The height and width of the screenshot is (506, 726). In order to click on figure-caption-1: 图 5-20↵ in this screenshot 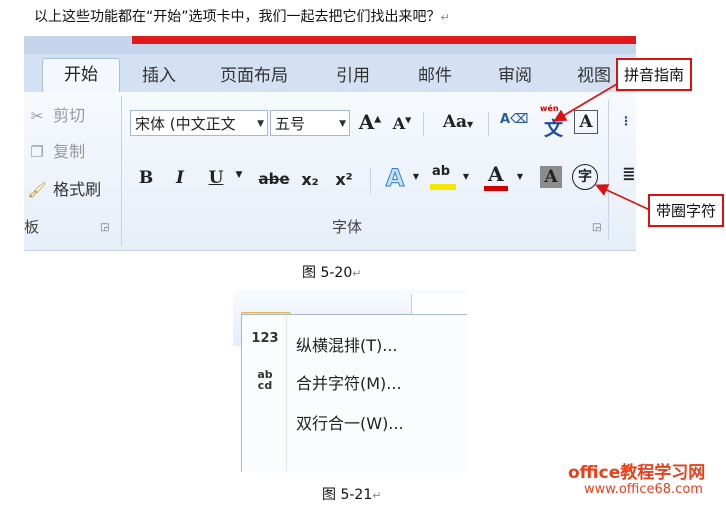, I will do `click(332, 273)`.